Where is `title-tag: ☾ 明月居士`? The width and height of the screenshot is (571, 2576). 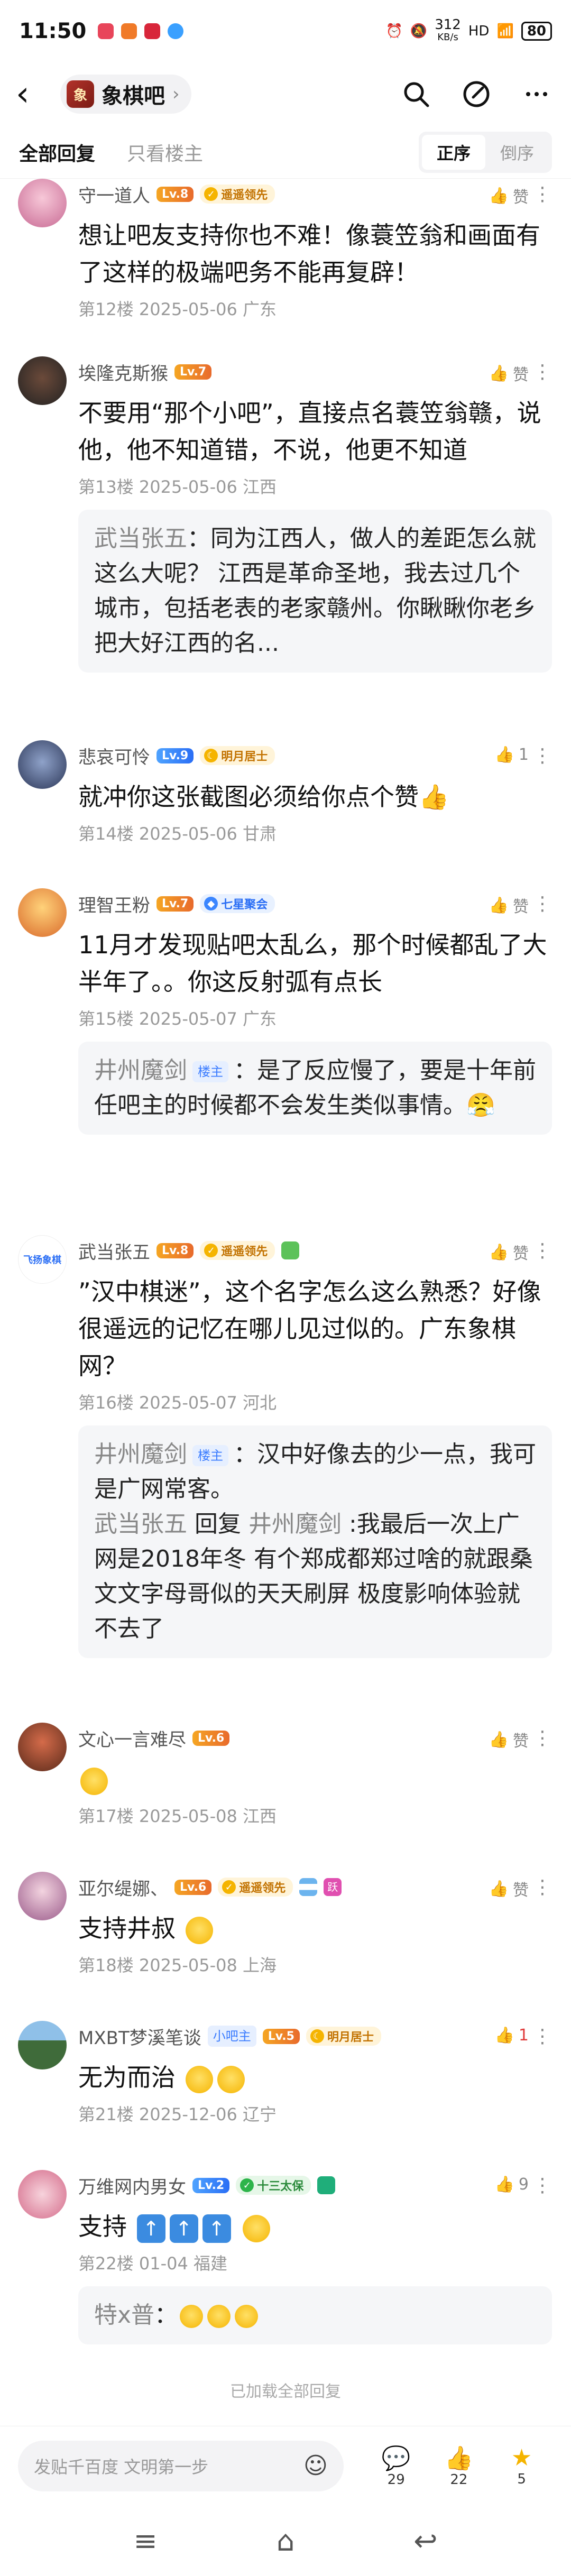
title-tag: ☾ 明月居士 is located at coordinates (343, 2036).